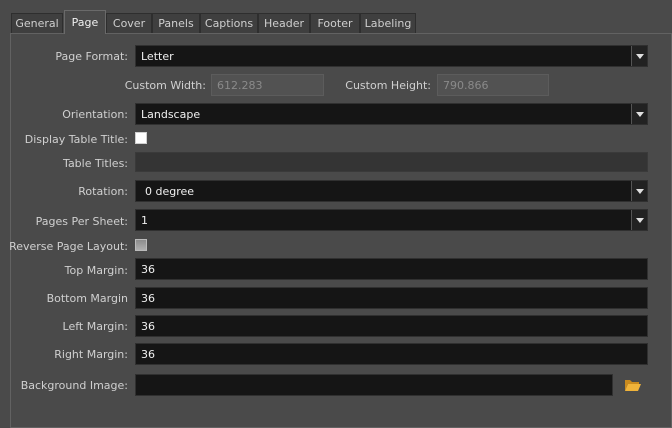 The image size is (672, 428). Describe the element at coordinates (493, 85) in the screenshot. I see `custom-height-field: 790.866` at that location.